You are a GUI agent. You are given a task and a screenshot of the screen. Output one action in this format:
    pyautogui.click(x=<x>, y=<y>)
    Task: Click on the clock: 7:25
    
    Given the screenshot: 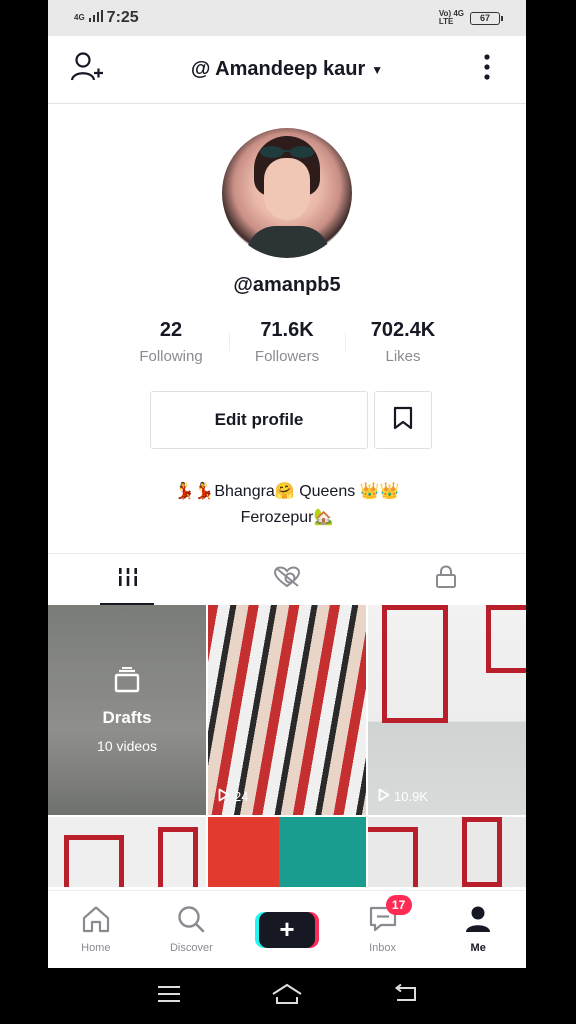 What is the action you would take?
    pyautogui.click(x=122, y=17)
    